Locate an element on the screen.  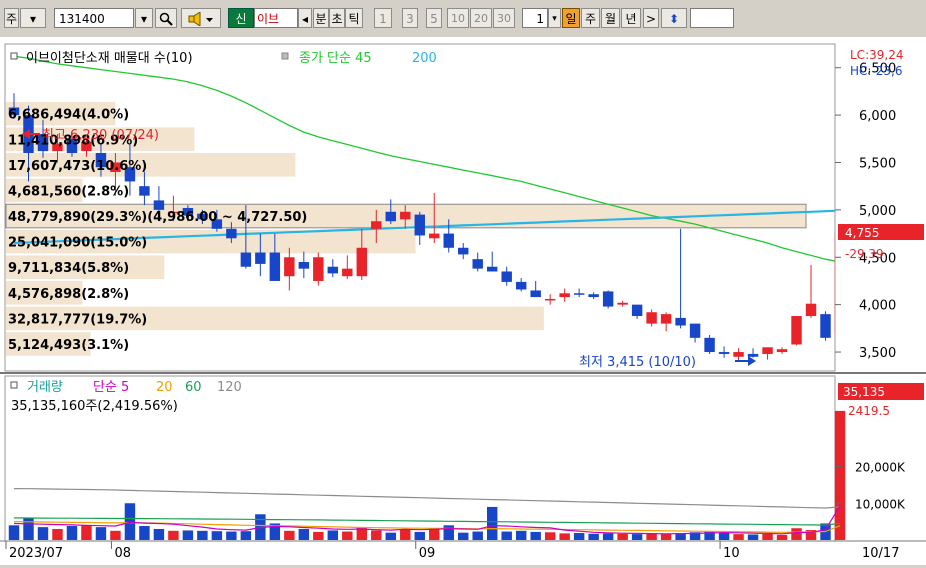
search-button is located at coordinates (166, 18).